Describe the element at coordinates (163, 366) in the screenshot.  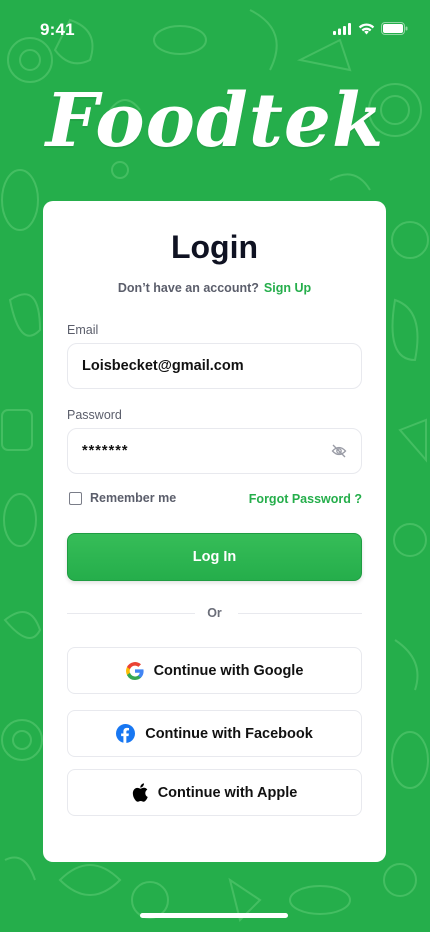
I see `email-value: Loisbecket@gmail.com` at that location.